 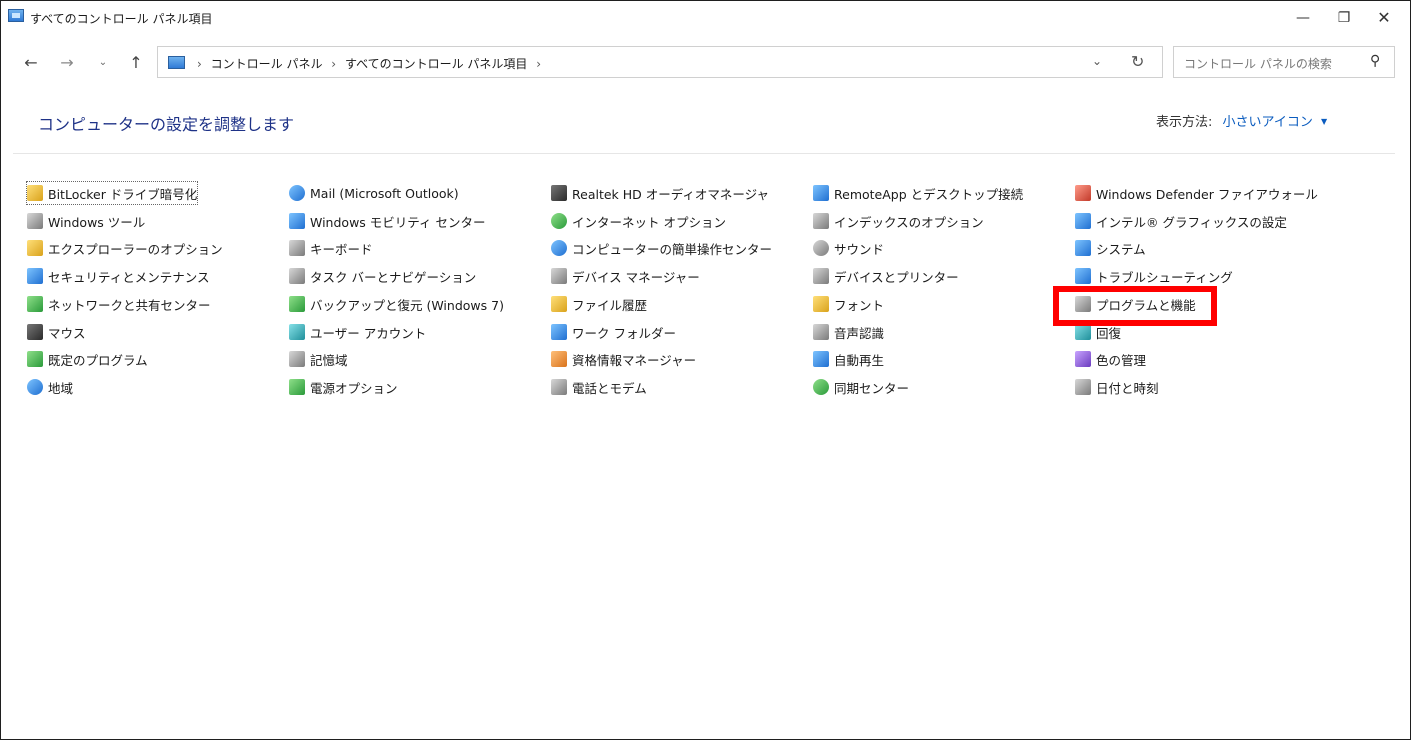 I want to click on item-label: セキュリティとメンテナンス, so click(x=129, y=277).